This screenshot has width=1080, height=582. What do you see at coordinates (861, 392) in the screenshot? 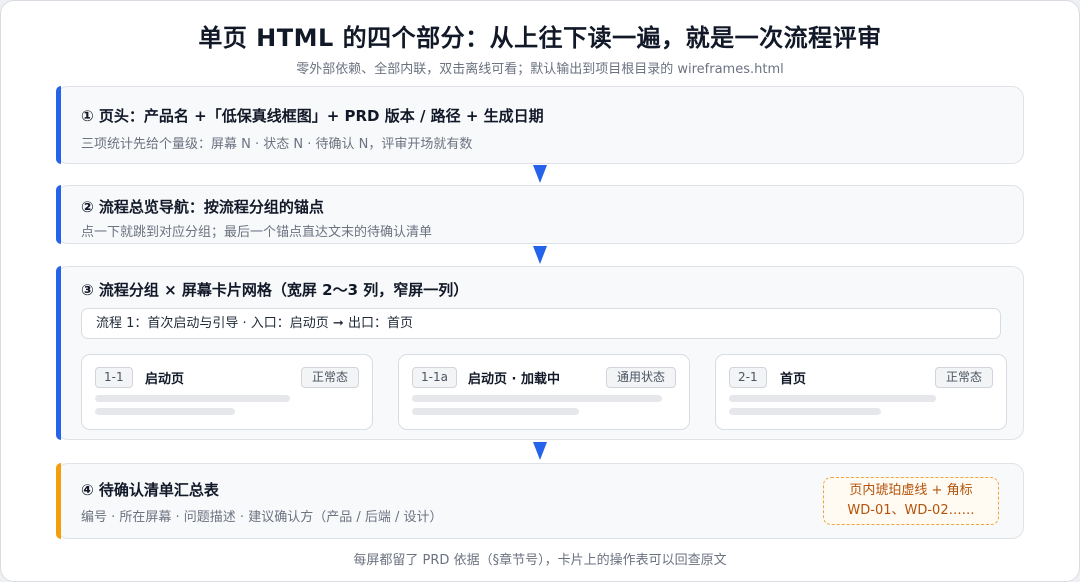
I see `screen-card: 2-1 首页 正常态` at bounding box center [861, 392].